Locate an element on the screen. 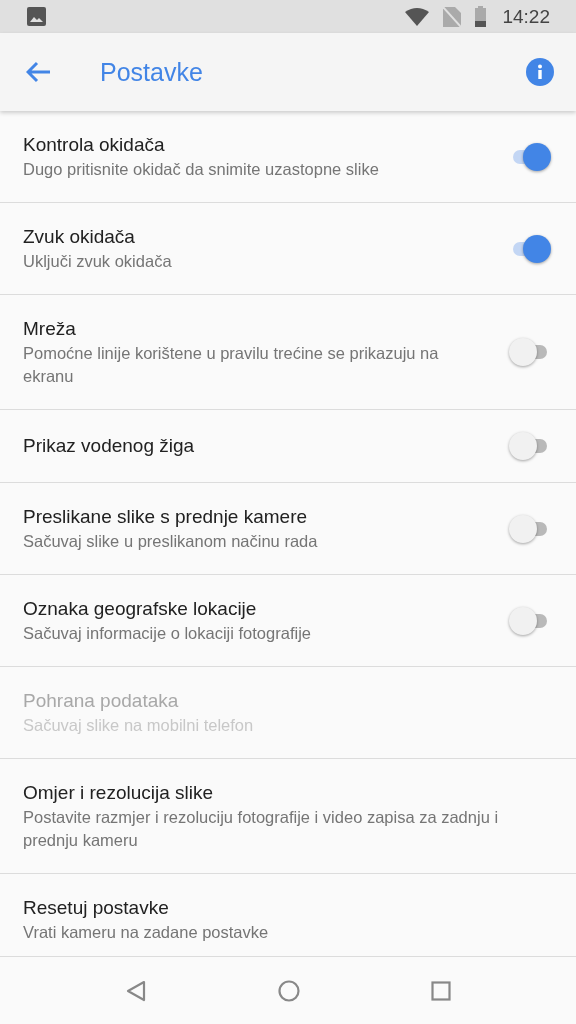 The height and width of the screenshot is (1024, 576). setting-title: Preslikane slike s prednje kamere is located at coordinates (166, 517).